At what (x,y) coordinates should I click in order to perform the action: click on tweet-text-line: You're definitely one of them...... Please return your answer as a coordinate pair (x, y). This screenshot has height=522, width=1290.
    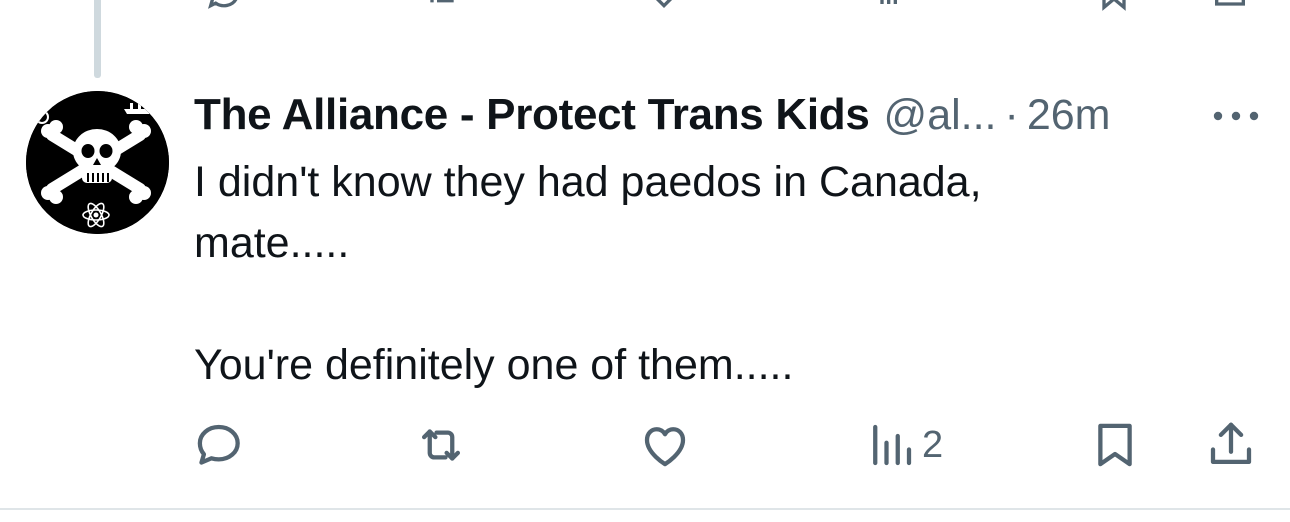
    Looking at the image, I should click on (494, 365).